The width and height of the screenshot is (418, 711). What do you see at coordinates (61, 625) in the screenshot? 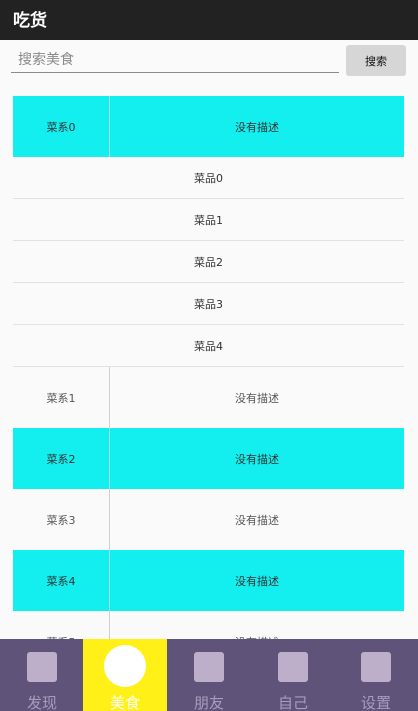
I see `category-name: 菜系5` at bounding box center [61, 625].